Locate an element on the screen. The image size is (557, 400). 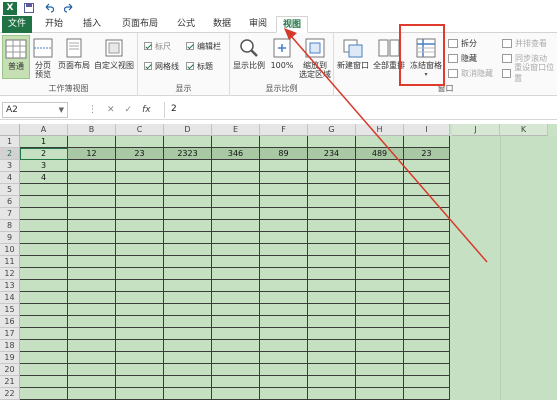
tab-file: 文件 is located at coordinates (17, 24).